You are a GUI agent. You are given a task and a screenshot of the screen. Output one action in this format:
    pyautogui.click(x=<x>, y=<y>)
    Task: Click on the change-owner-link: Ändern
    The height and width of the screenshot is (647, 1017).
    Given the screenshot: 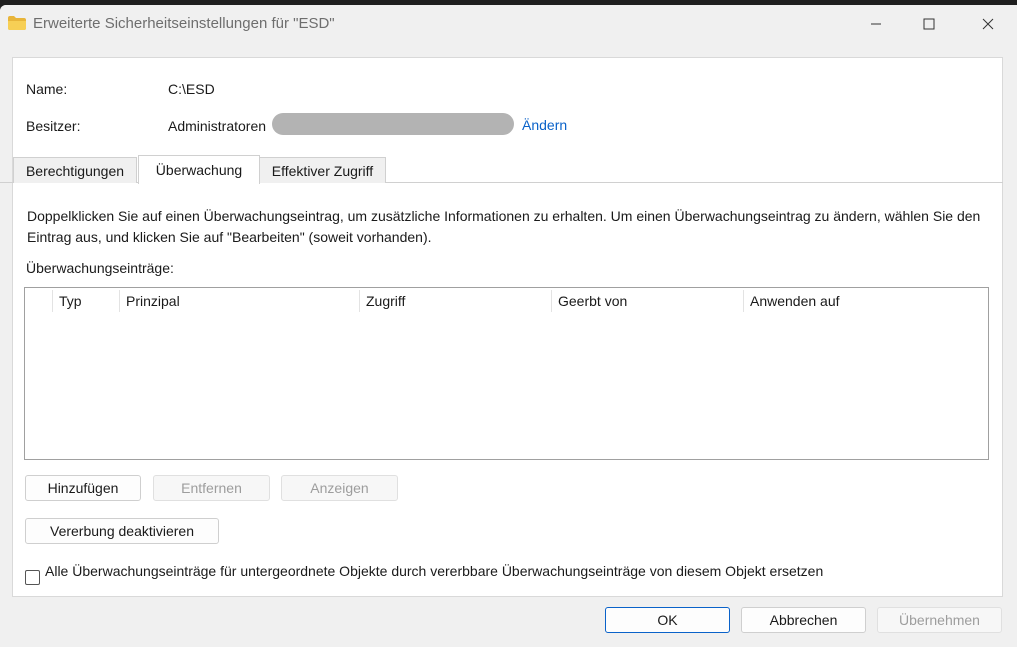 What is the action you would take?
    pyautogui.click(x=544, y=125)
    